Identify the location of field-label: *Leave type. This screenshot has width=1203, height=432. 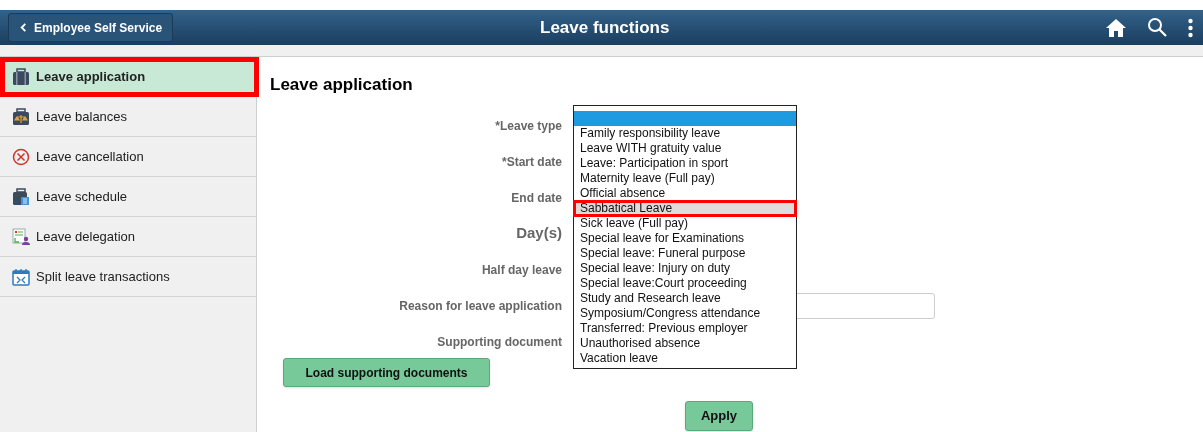
(528, 126).